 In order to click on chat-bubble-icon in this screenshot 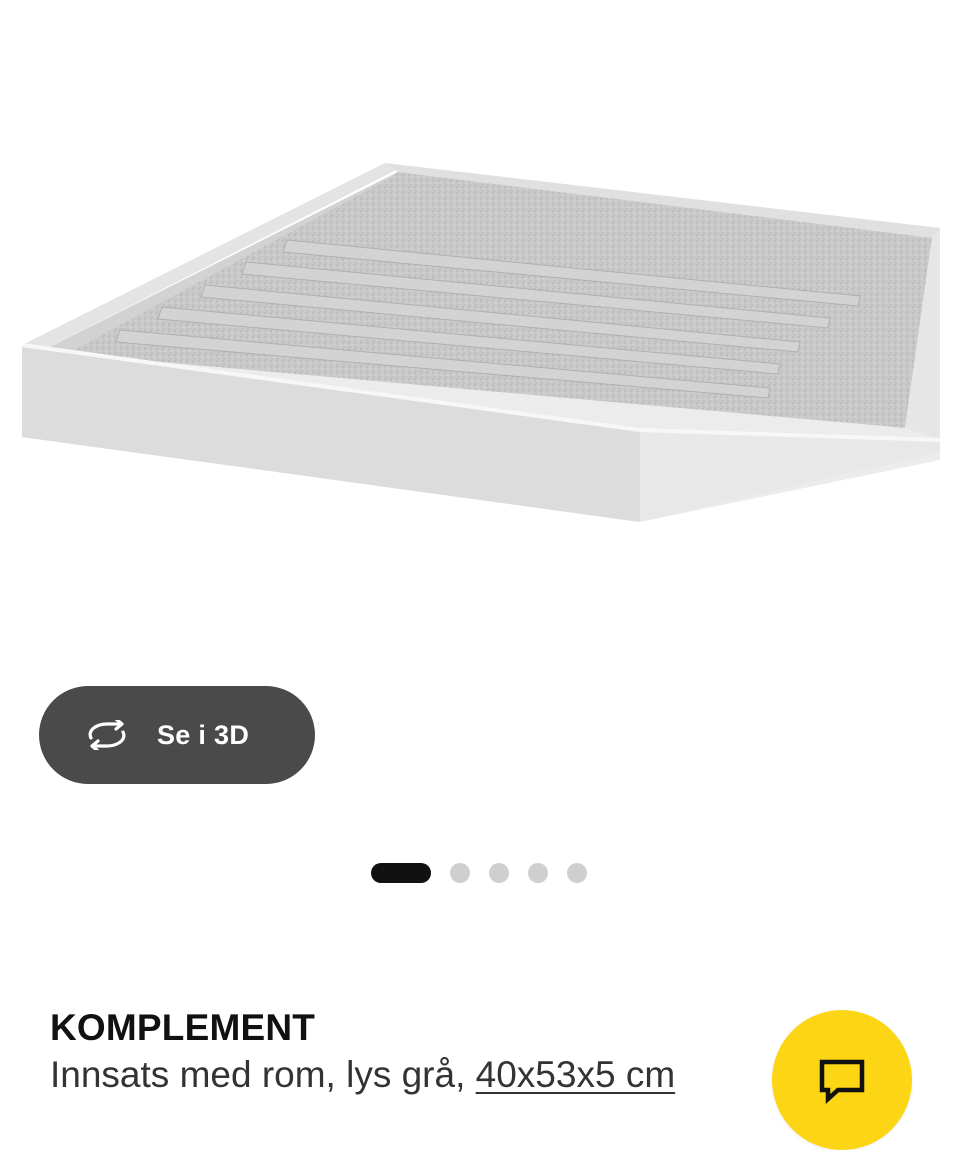, I will do `click(842, 1081)`.